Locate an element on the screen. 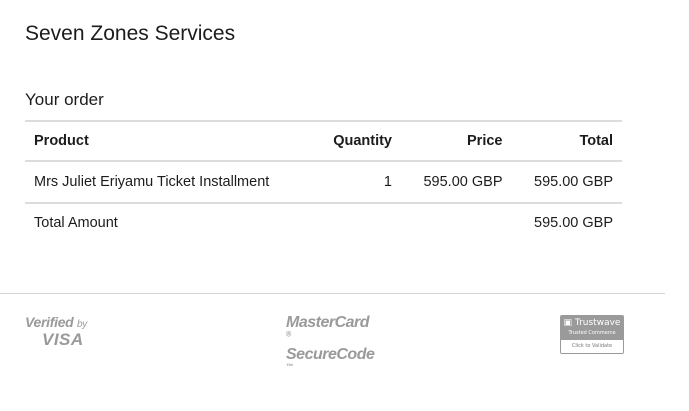 Image resolution: width=689 pixels, height=411 pixels. item-price: 595.00 GBP is located at coordinates (456, 182).